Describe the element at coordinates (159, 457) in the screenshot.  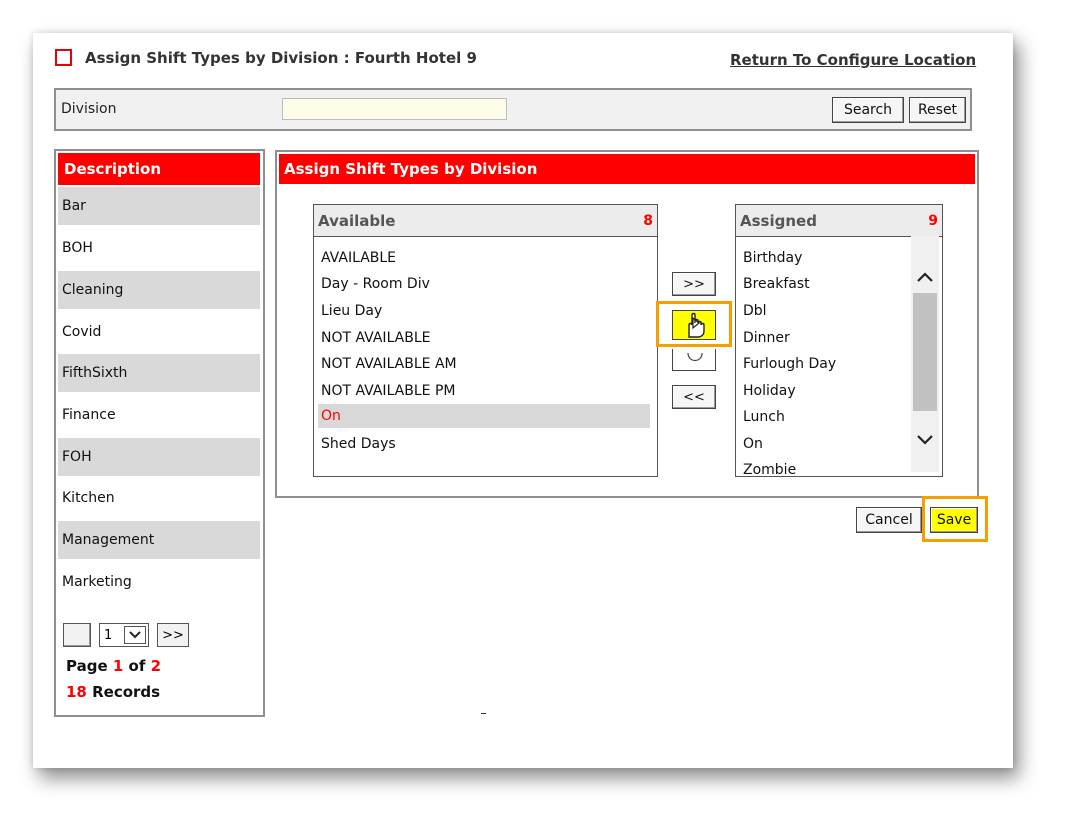
I see `division-item-foh: FOH` at that location.